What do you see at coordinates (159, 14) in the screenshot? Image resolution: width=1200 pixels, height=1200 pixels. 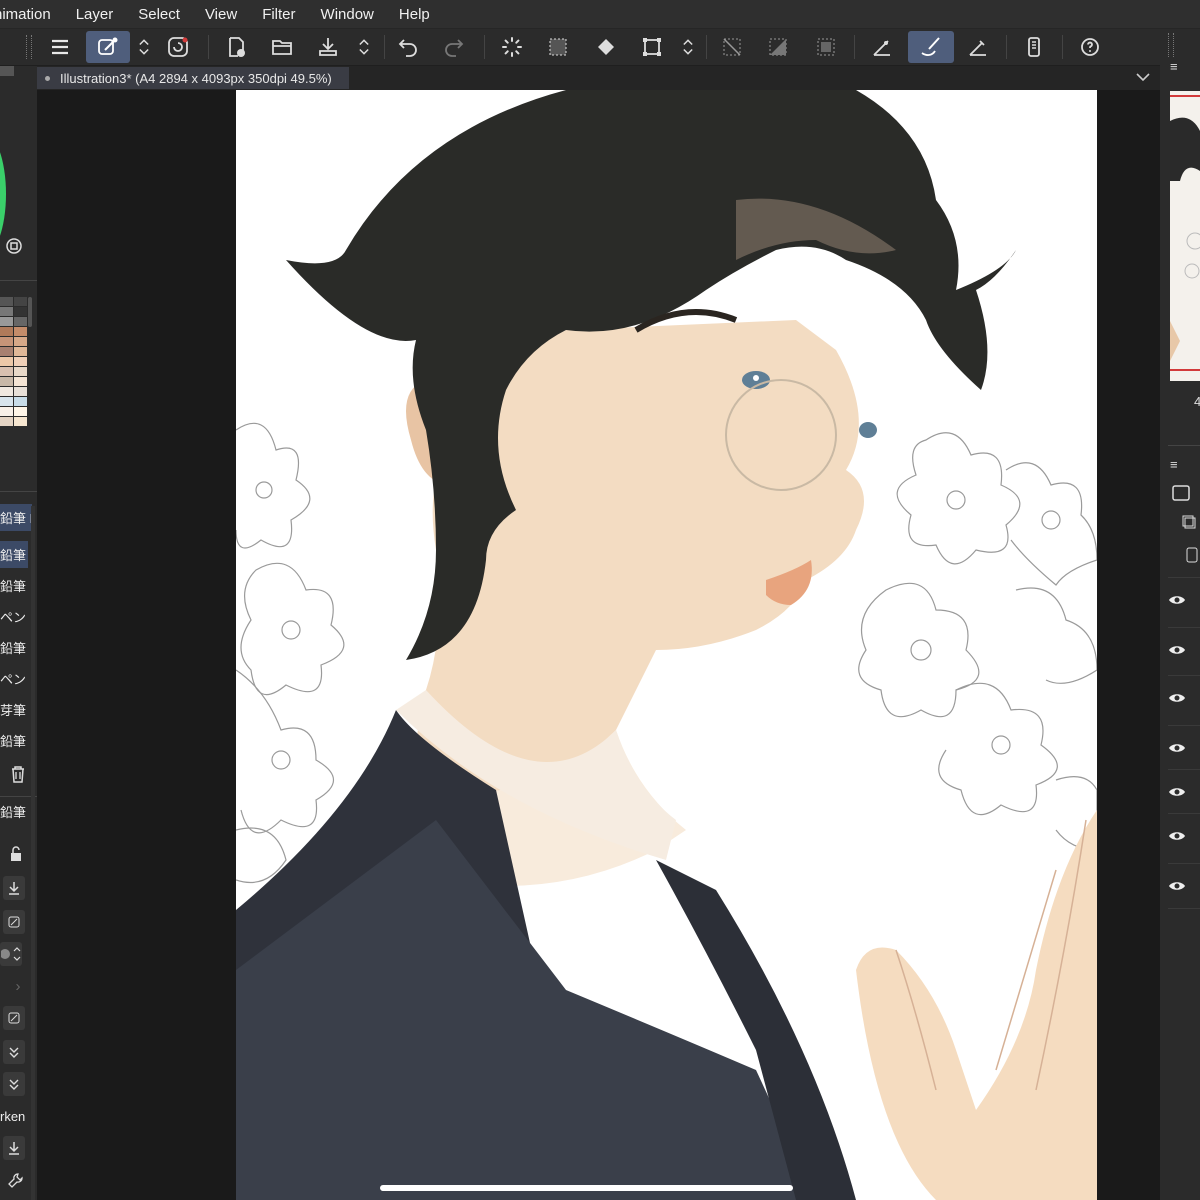 I see `menu-item-select: Select` at bounding box center [159, 14].